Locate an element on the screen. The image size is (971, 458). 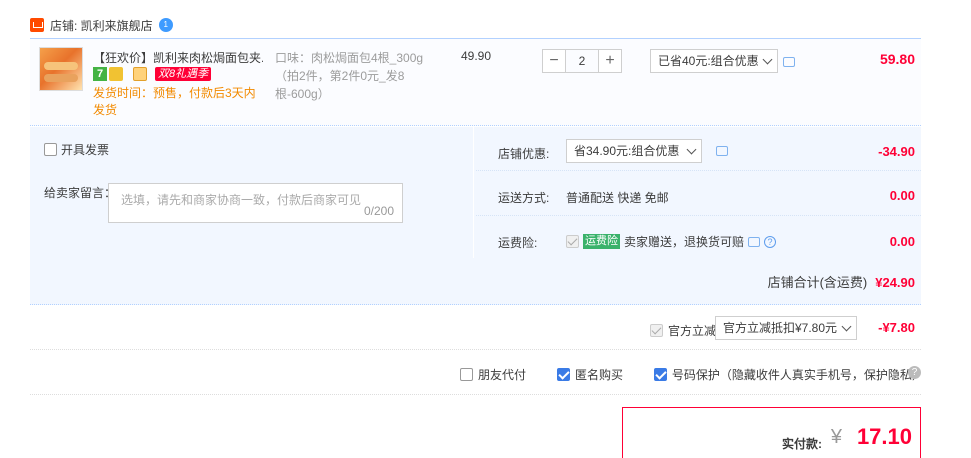
anonymous-checkbox is located at coordinates (563, 374).